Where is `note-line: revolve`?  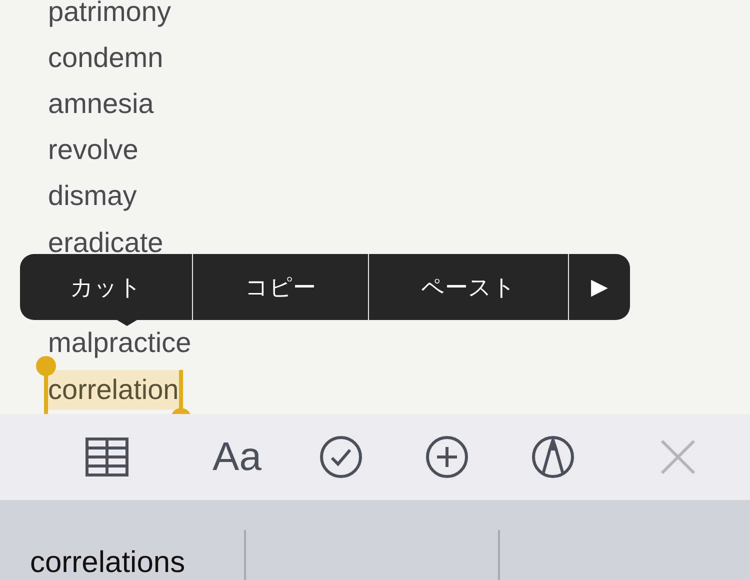 note-line: revolve is located at coordinates (93, 150).